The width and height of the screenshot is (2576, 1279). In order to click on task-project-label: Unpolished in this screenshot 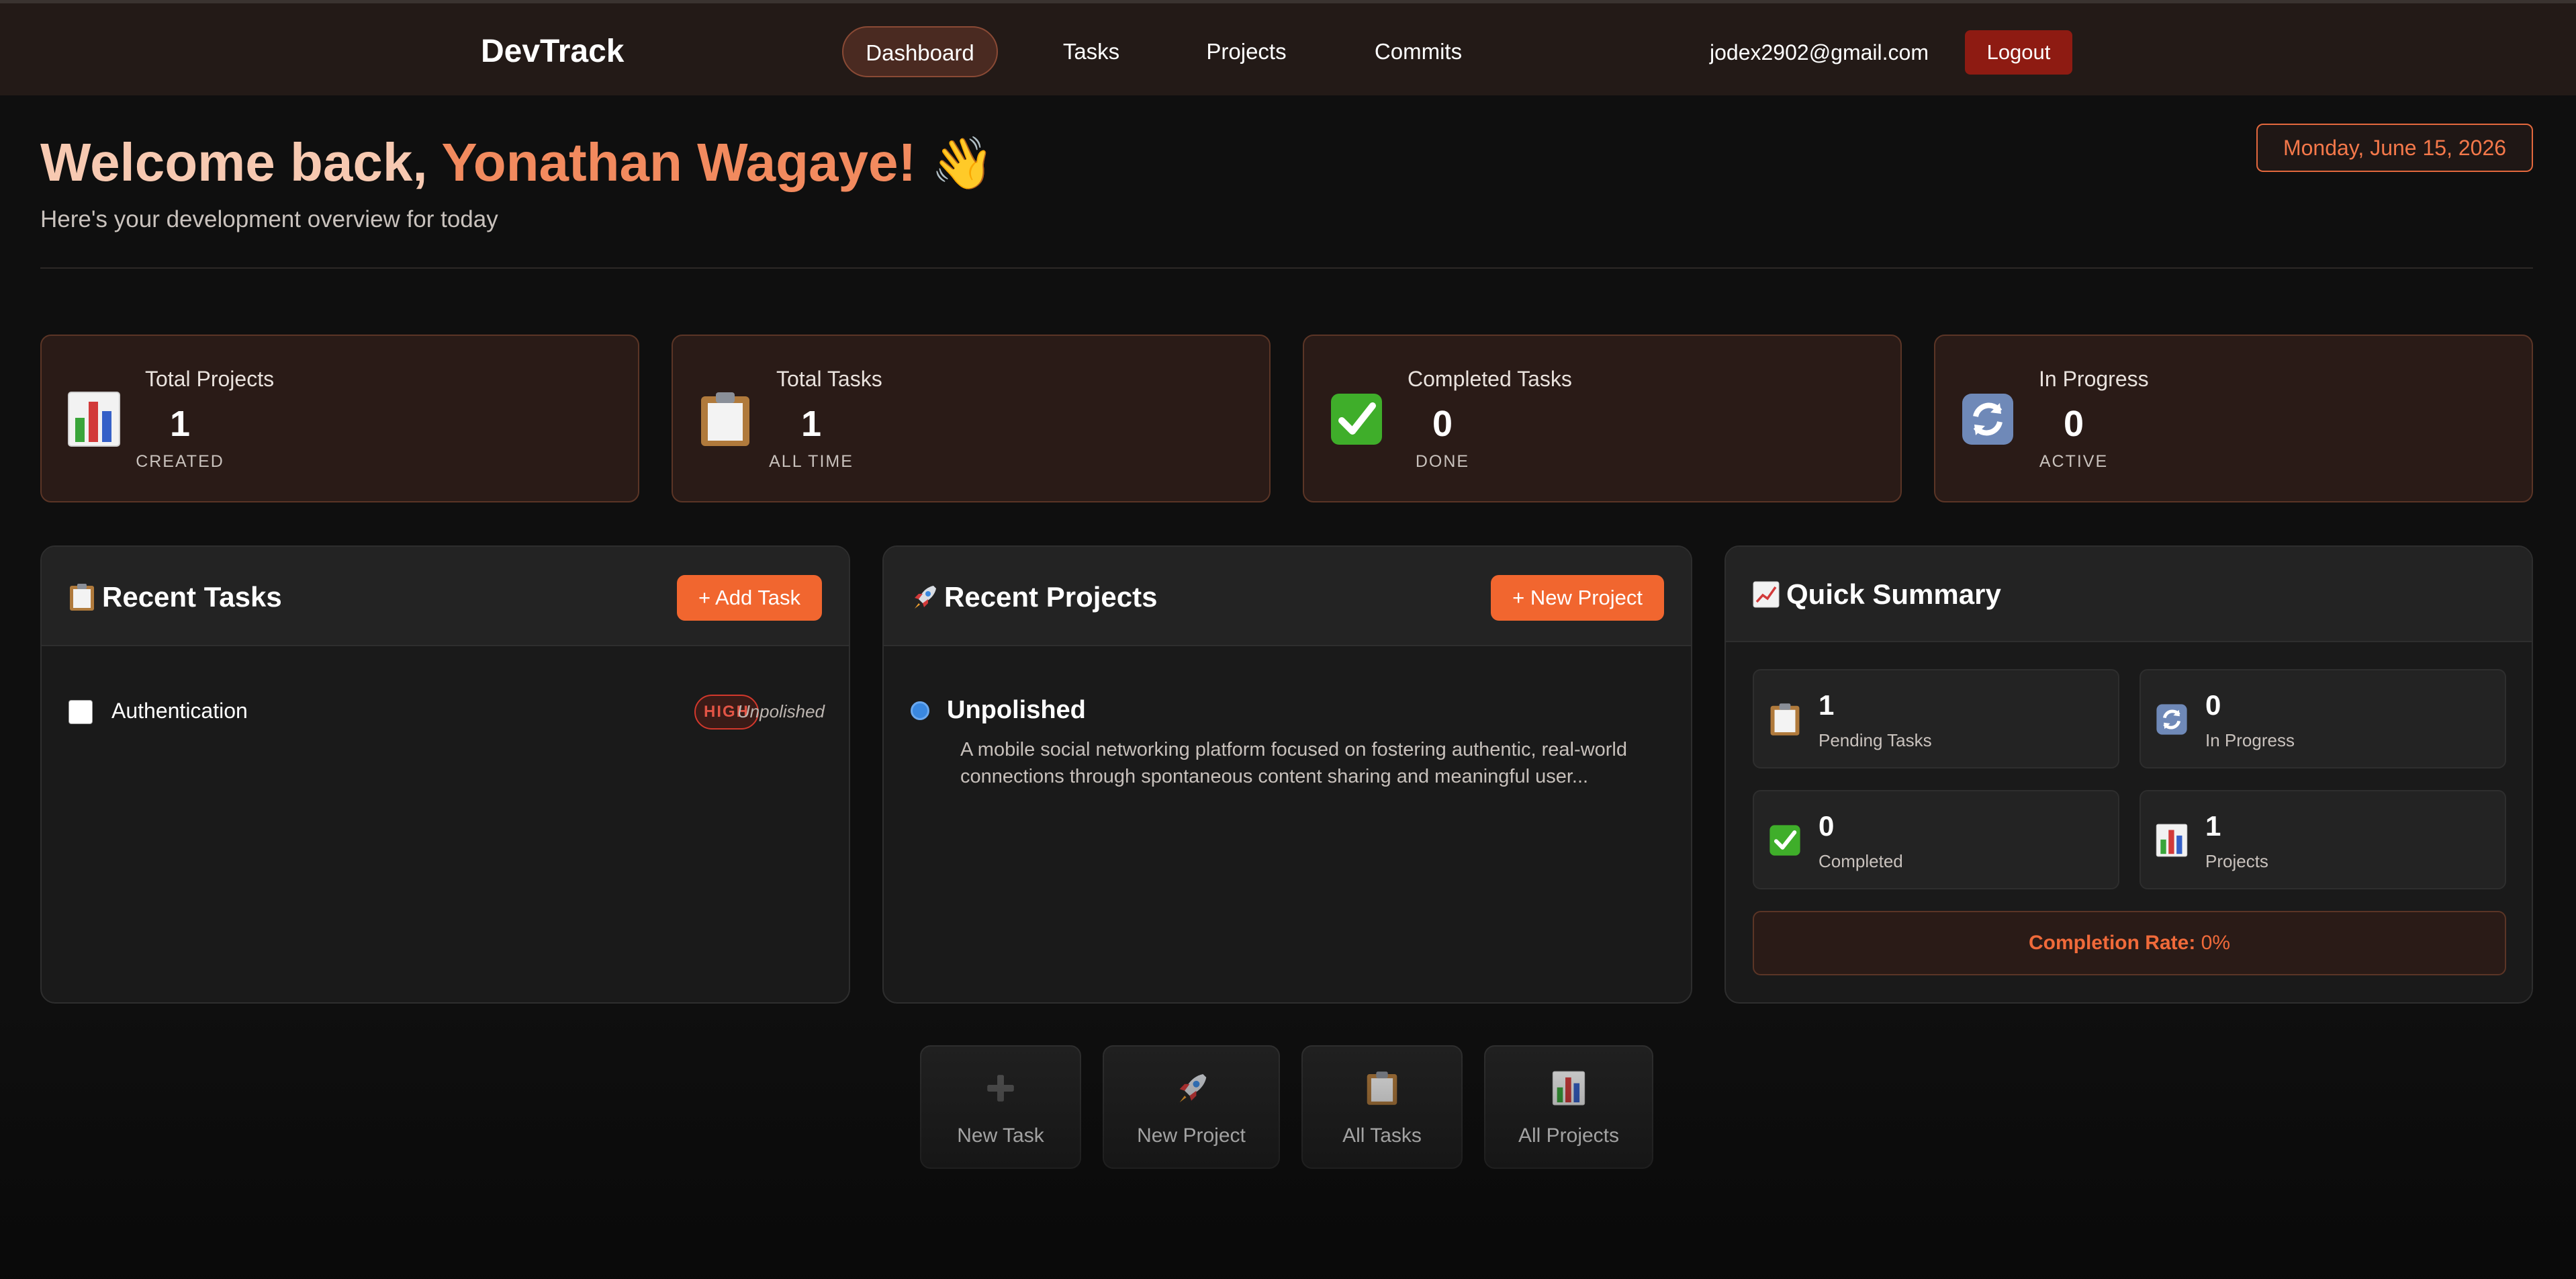, I will do `click(781, 711)`.